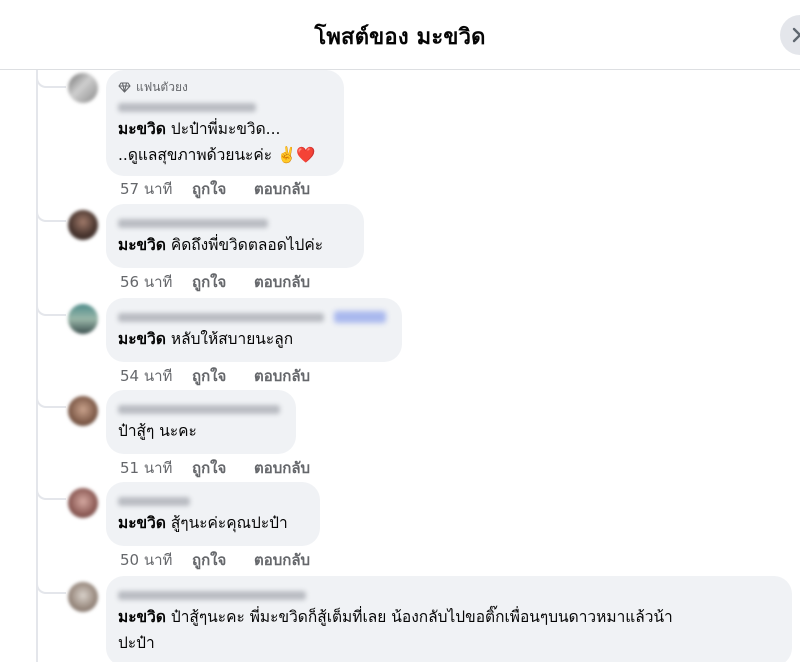  I want to click on comment-text: มะขวิด คิดถึงพี่ขวิดตลอดไปค่ะ, so click(221, 245).